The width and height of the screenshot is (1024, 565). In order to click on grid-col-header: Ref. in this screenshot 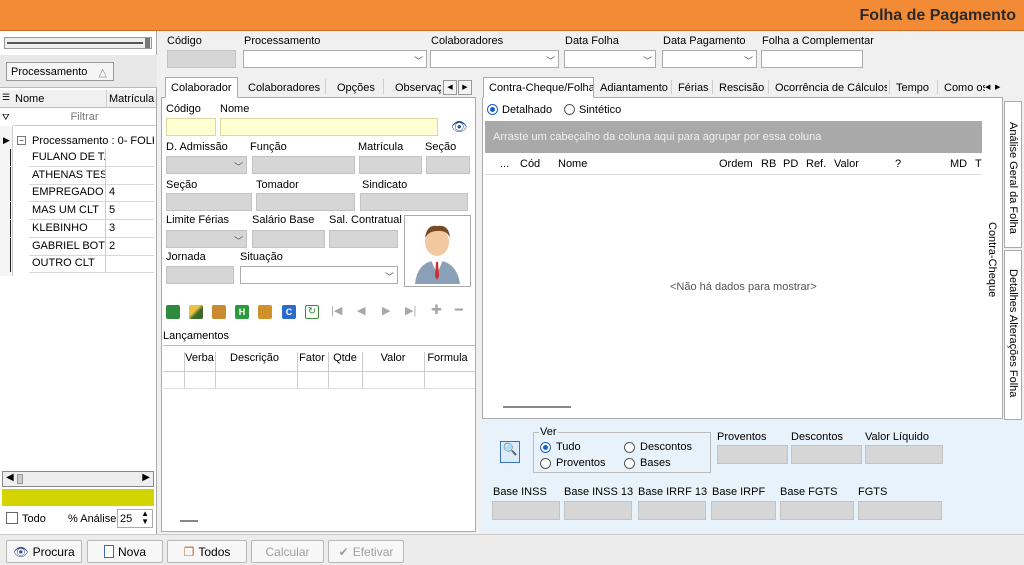, I will do `click(816, 164)`.